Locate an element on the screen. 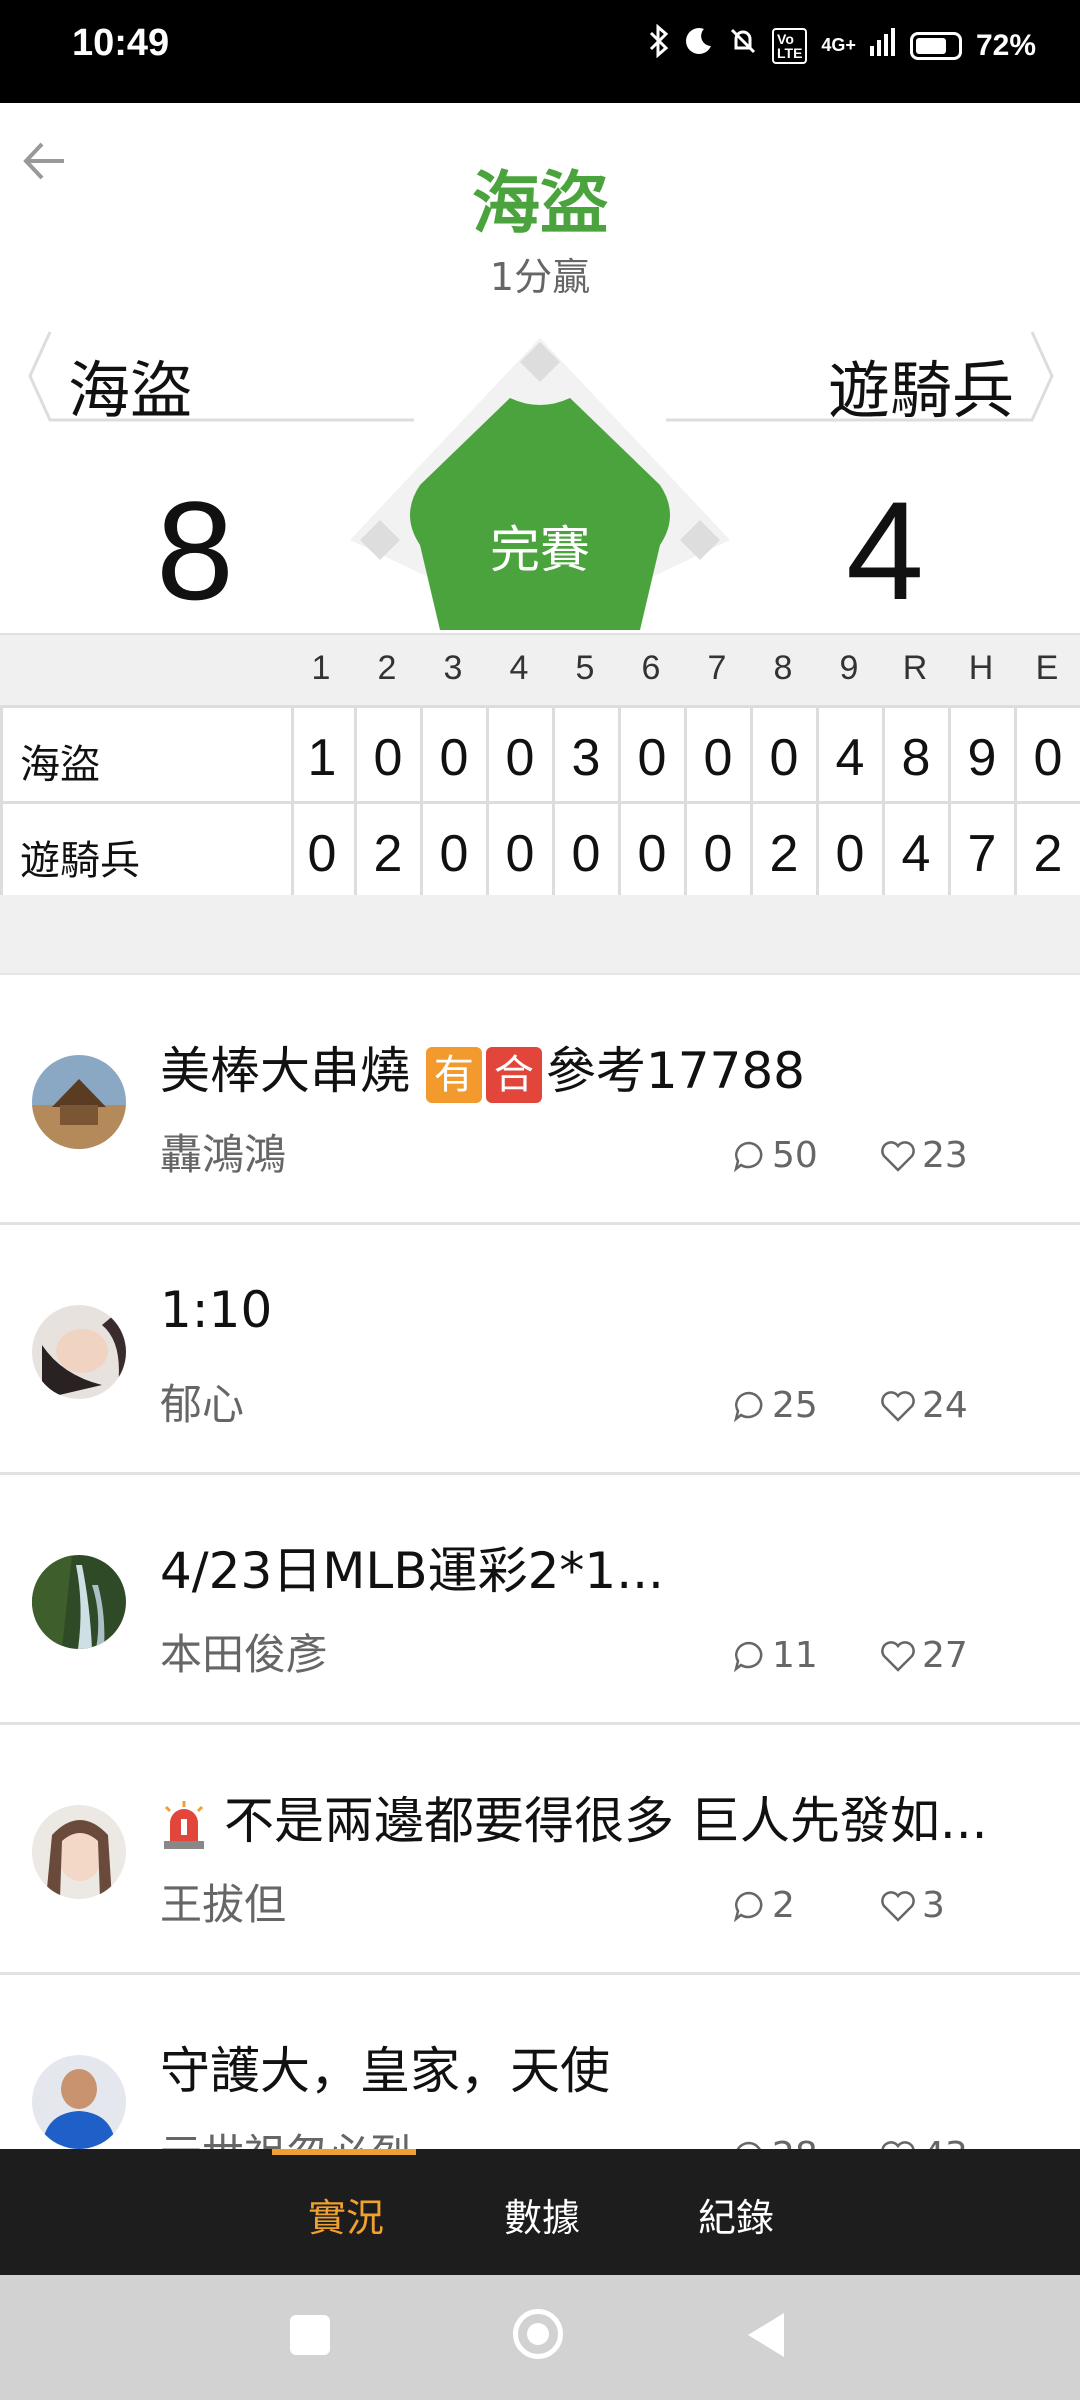  post-item: 不是兩邊都要得很多 巨人先發如... 王拔但 2 3 is located at coordinates (540, 1850).